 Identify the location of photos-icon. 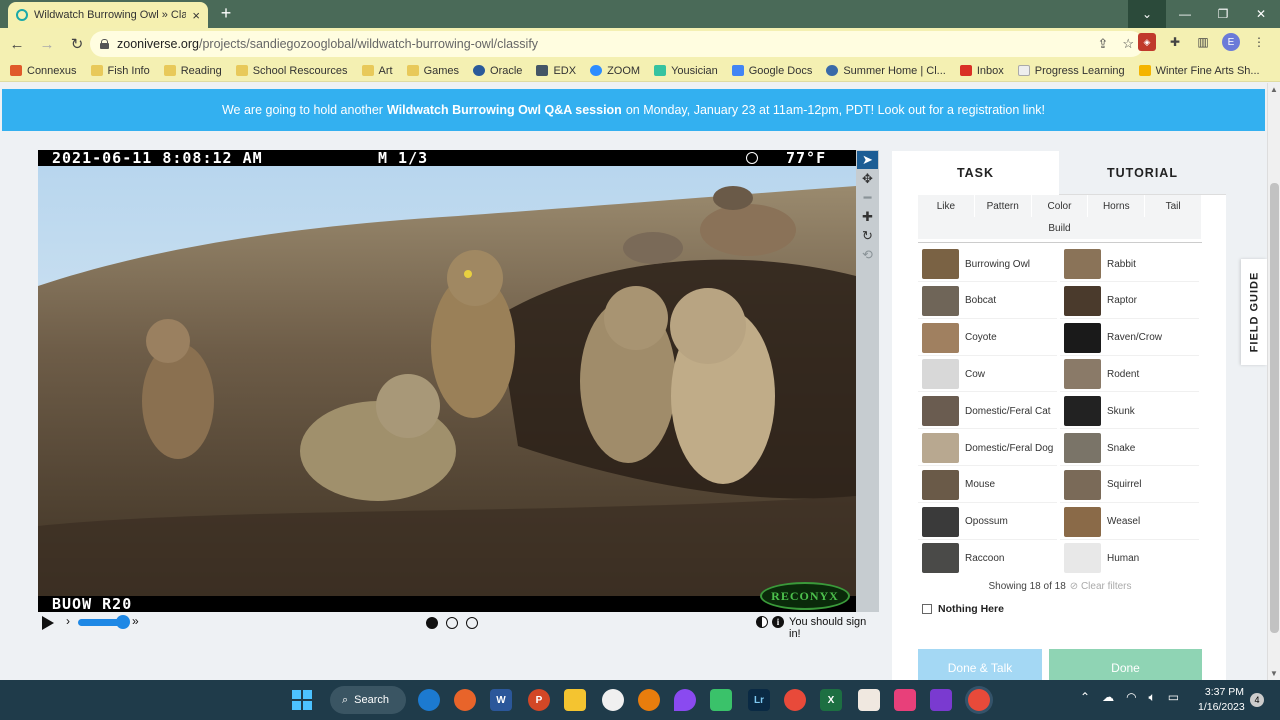
(905, 700).